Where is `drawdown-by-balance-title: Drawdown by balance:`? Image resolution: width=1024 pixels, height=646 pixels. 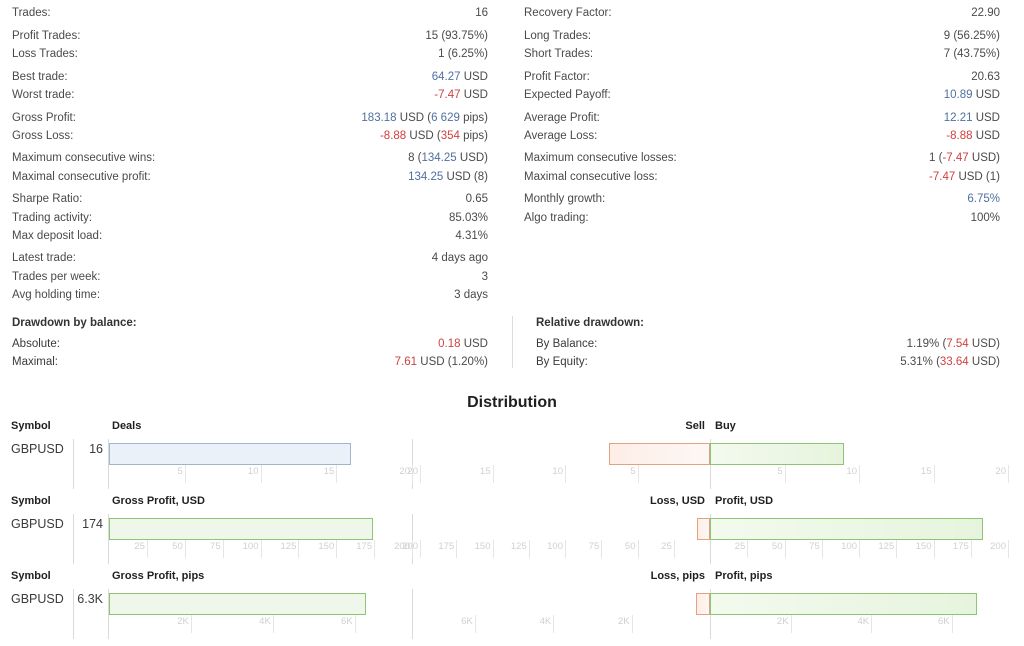 drawdown-by-balance-title: Drawdown by balance: is located at coordinates (74, 323).